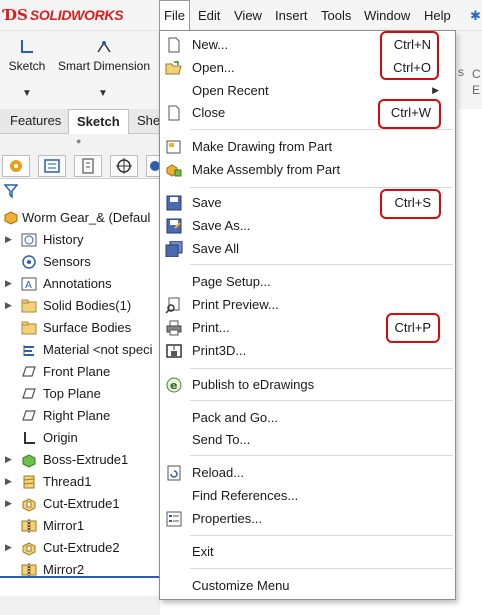 The image size is (482, 615). Describe the element at coordinates (475, 16) in the screenshot. I see `pin-icon: ✱` at that location.